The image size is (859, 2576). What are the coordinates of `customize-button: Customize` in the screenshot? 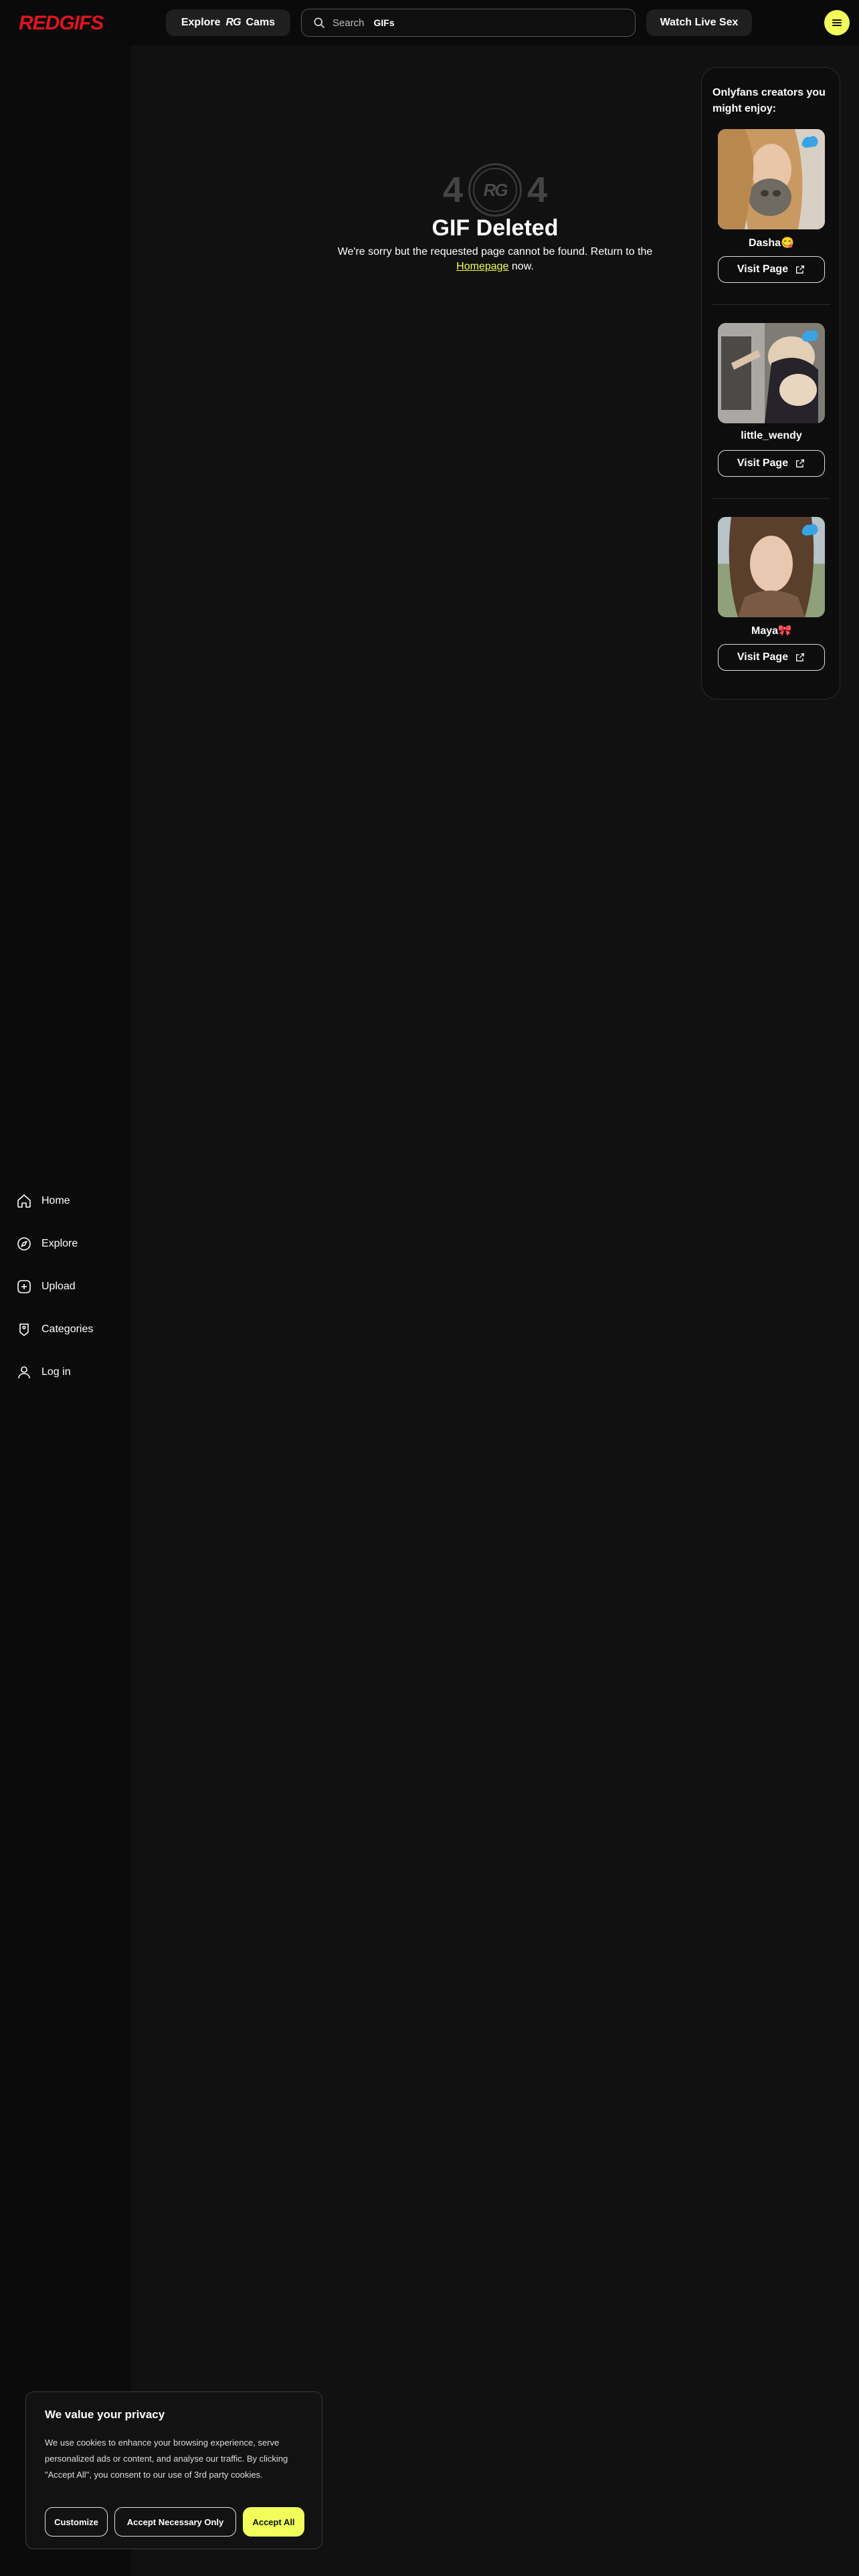 It's located at (76, 2522).